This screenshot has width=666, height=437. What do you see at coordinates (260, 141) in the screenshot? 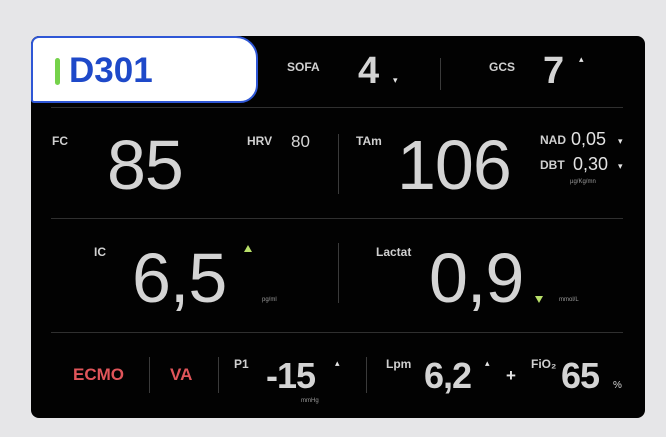
I see `hrv-label: HRV` at bounding box center [260, 141].